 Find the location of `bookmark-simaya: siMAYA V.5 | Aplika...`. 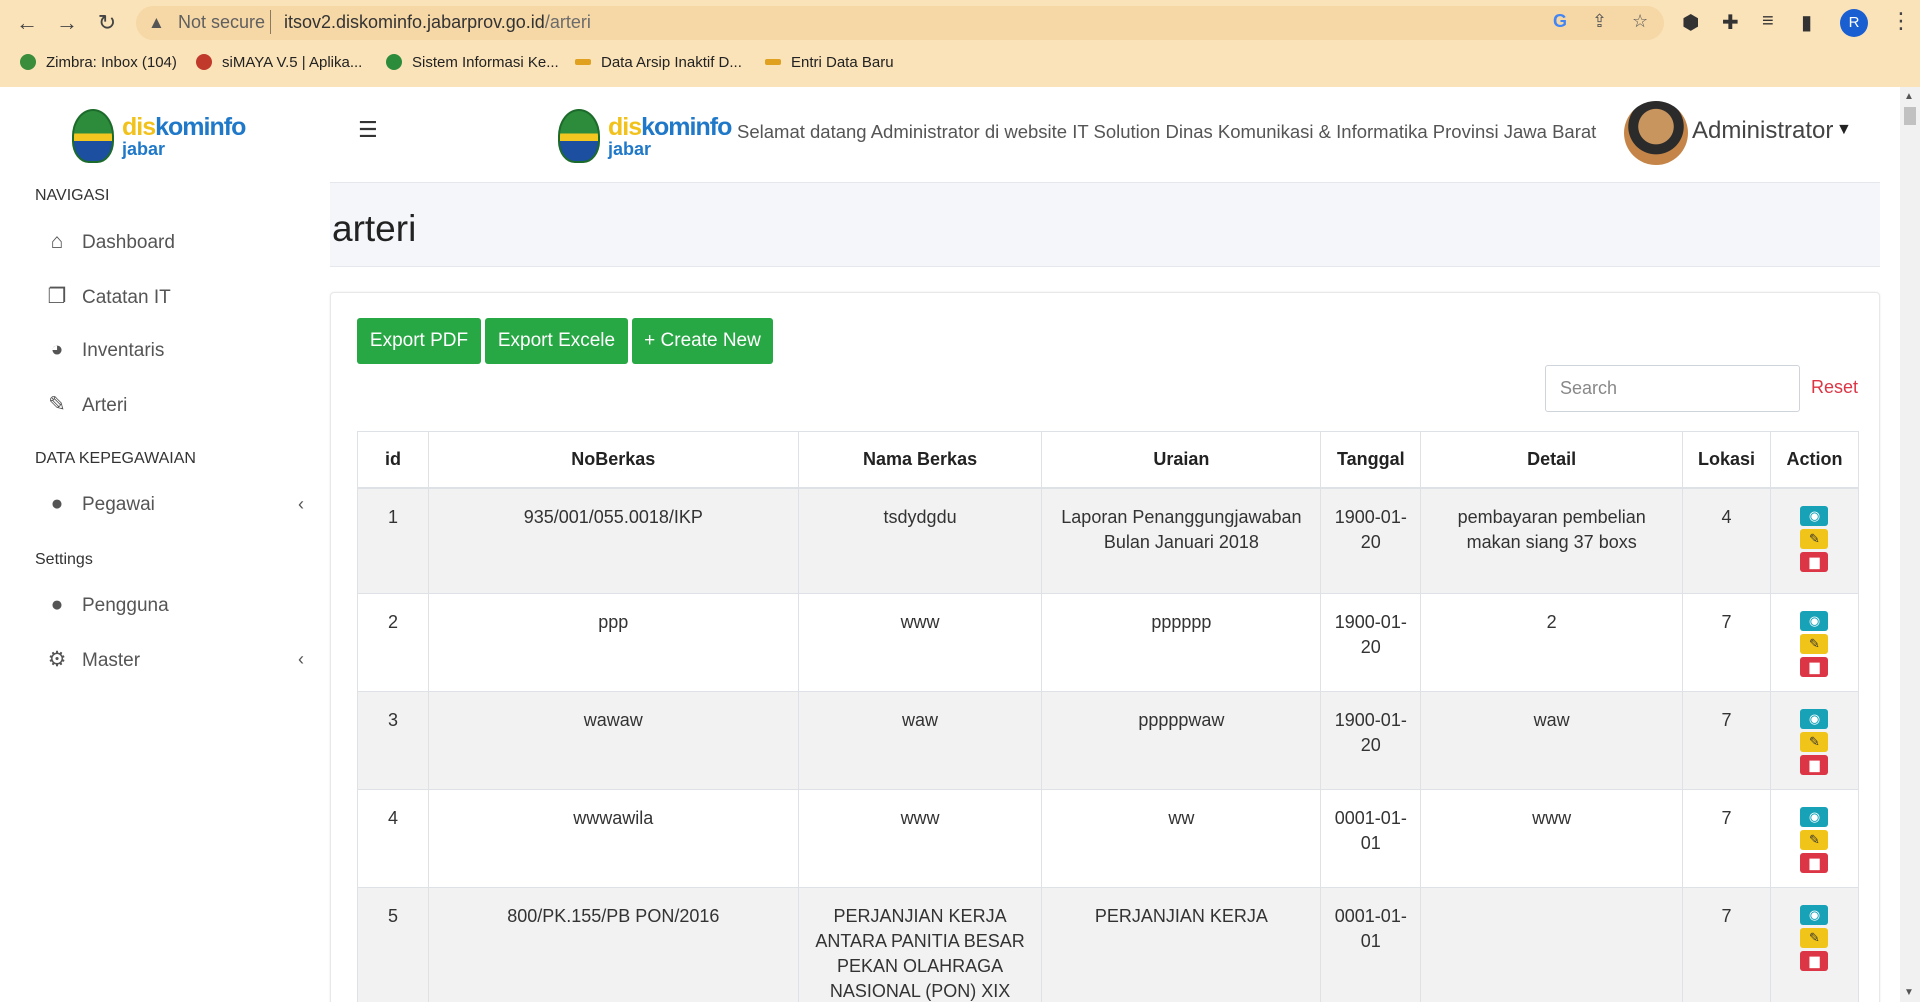

bookmark-simaya: siMAYA V.5 | Aplika... is located at coordinates (279, 62).